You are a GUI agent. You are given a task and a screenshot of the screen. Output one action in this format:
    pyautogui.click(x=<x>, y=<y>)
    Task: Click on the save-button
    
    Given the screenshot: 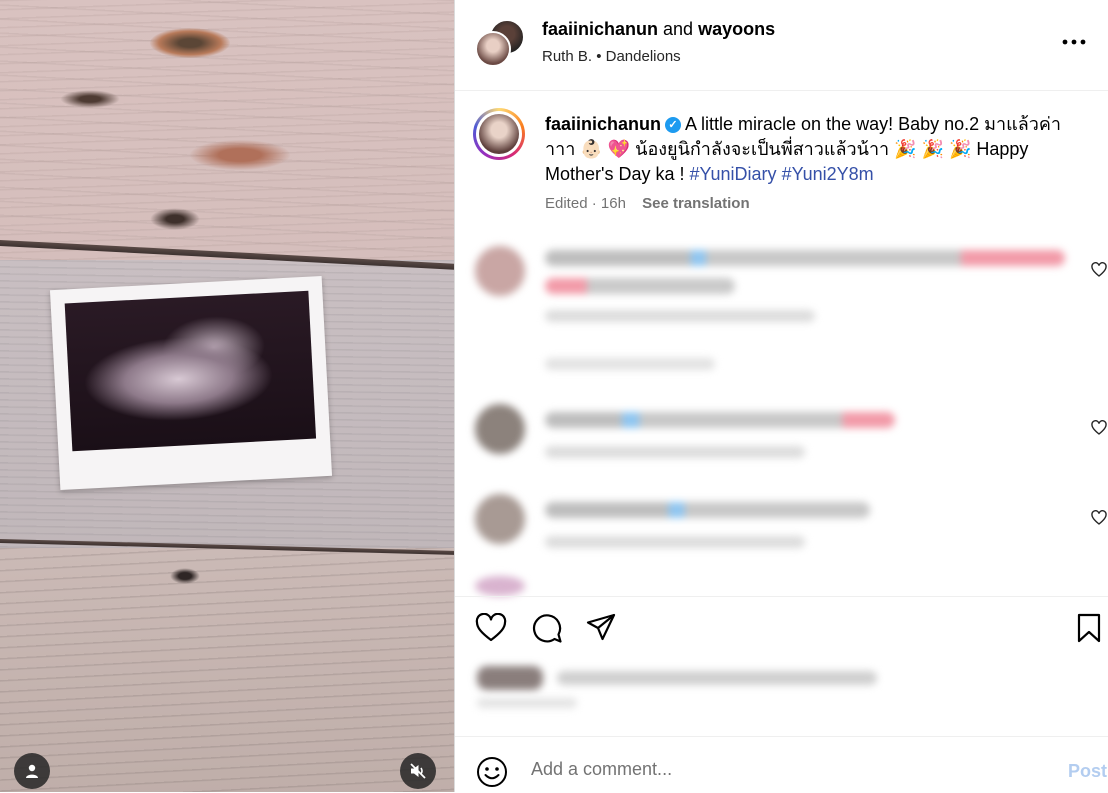 What is the action you would take?
    pyautogui.click(x=1089, y=628)
    